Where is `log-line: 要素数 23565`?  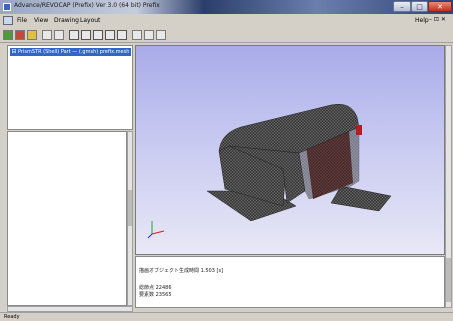 log-line: 要素数 23565 is located at coordinates (155, 295).